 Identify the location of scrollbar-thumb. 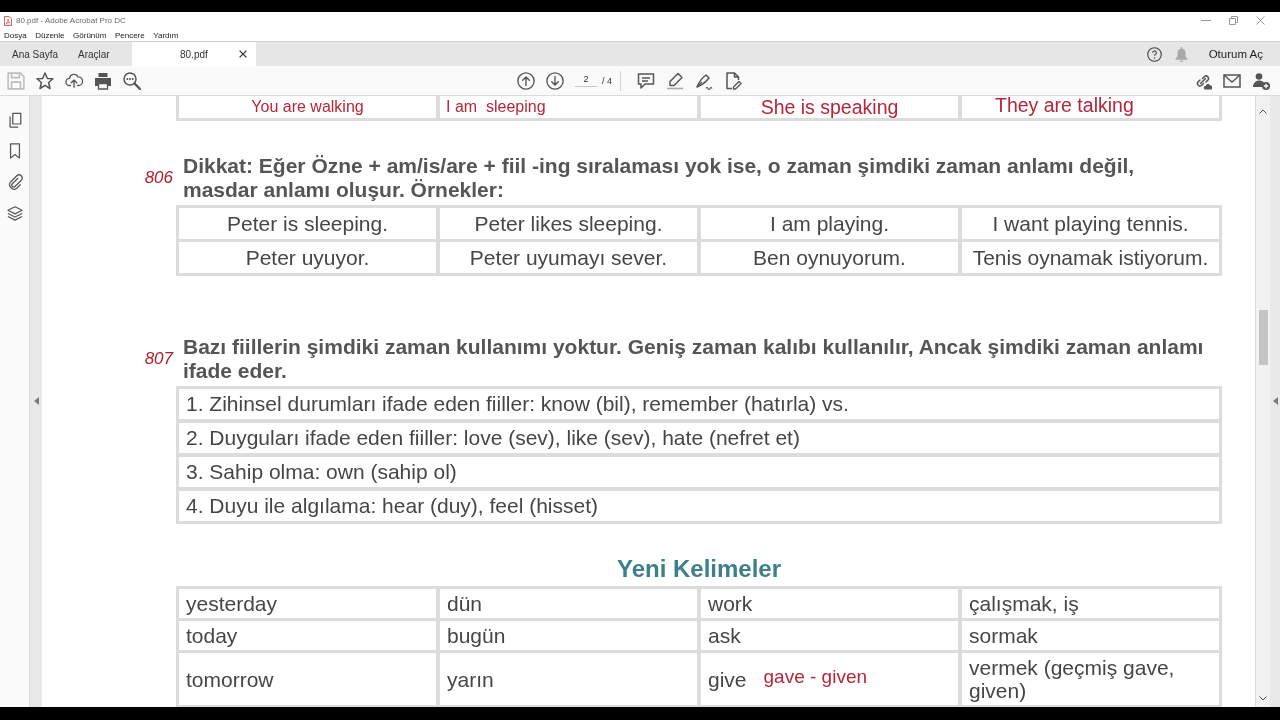
(1263, 337).